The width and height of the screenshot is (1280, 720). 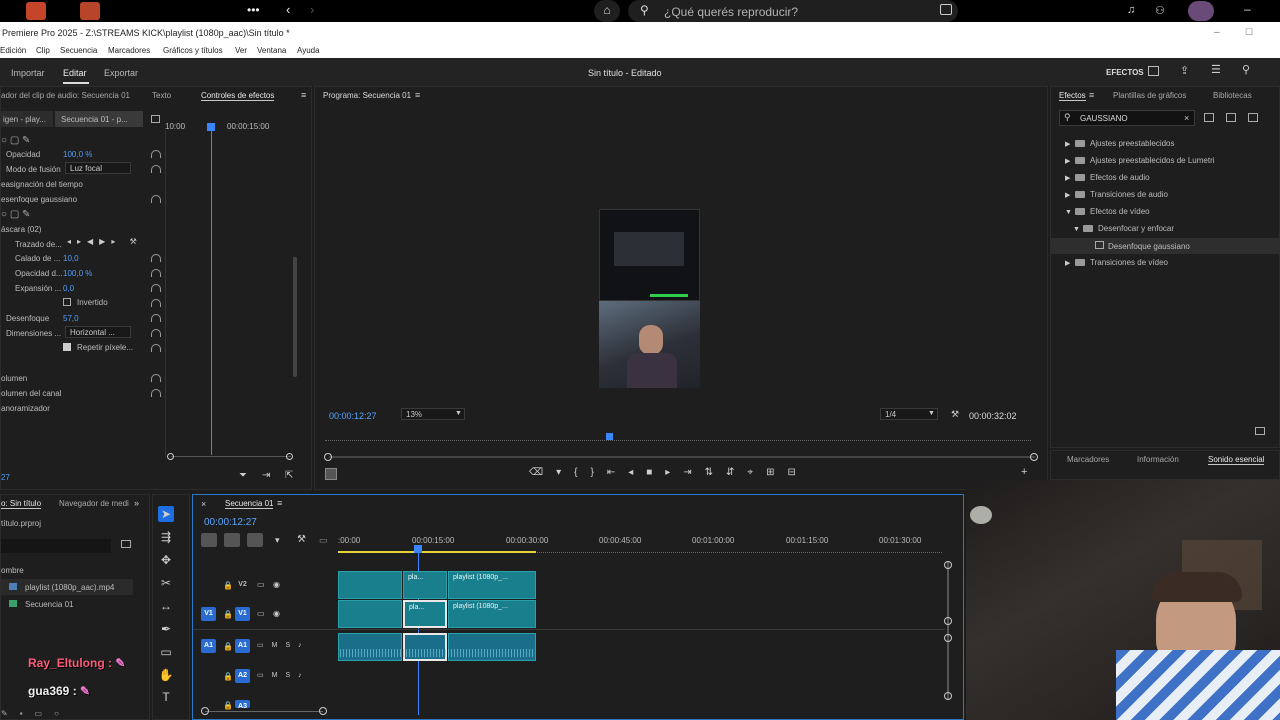 What do you see at coordinates (1184, 70) in the screenshot?
I see `share-icon: ⇪` at bounding box center [1184, 70].